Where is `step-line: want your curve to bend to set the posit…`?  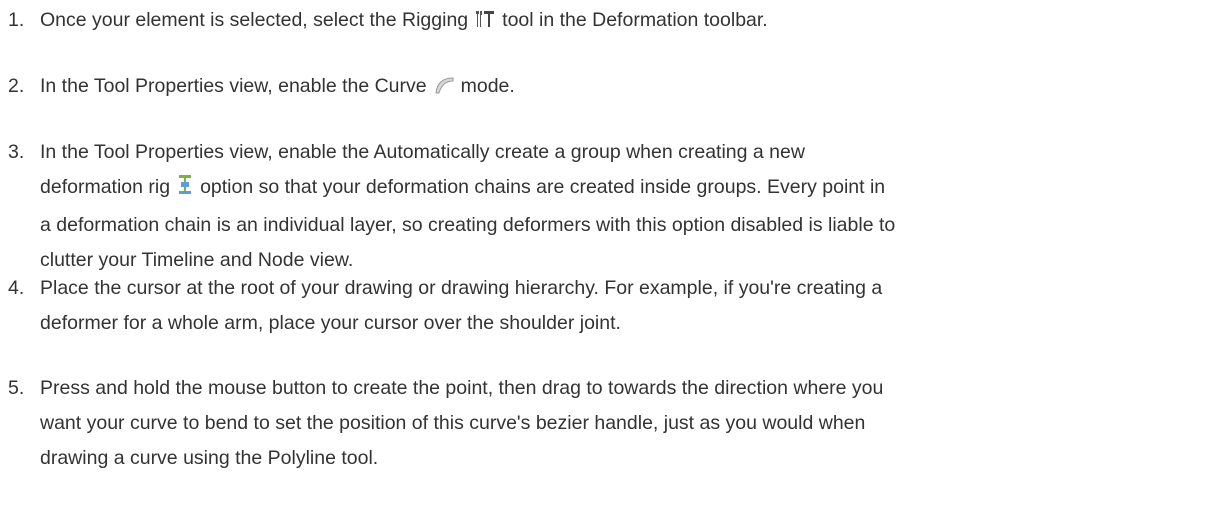
step-line: want your curve to bend to set the posit… is located at coordinates (453, 423).